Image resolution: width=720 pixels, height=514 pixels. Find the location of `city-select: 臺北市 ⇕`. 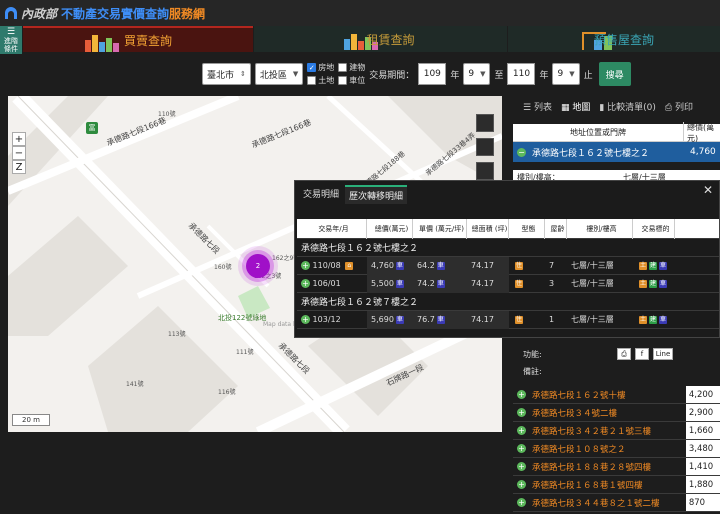

city-select: 臺北市 ⇕ is located at coordinates (226, 74).